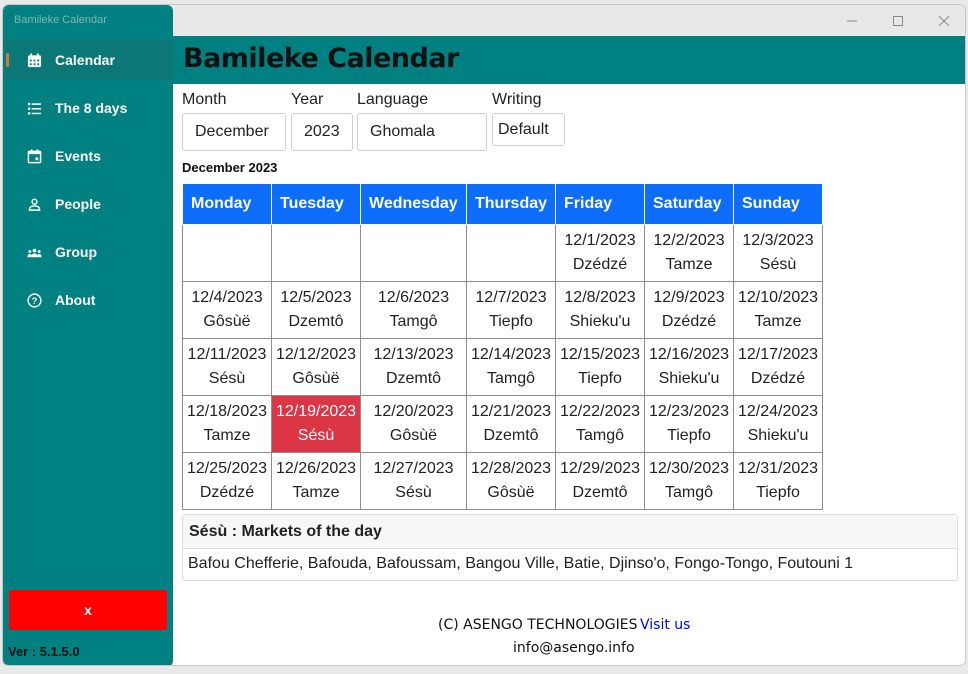  What do you see at coordinates (778, 310) in the screenshot?
I see `day-cell: 12/10/2023 Tamze` at bounding box center [778, 310].